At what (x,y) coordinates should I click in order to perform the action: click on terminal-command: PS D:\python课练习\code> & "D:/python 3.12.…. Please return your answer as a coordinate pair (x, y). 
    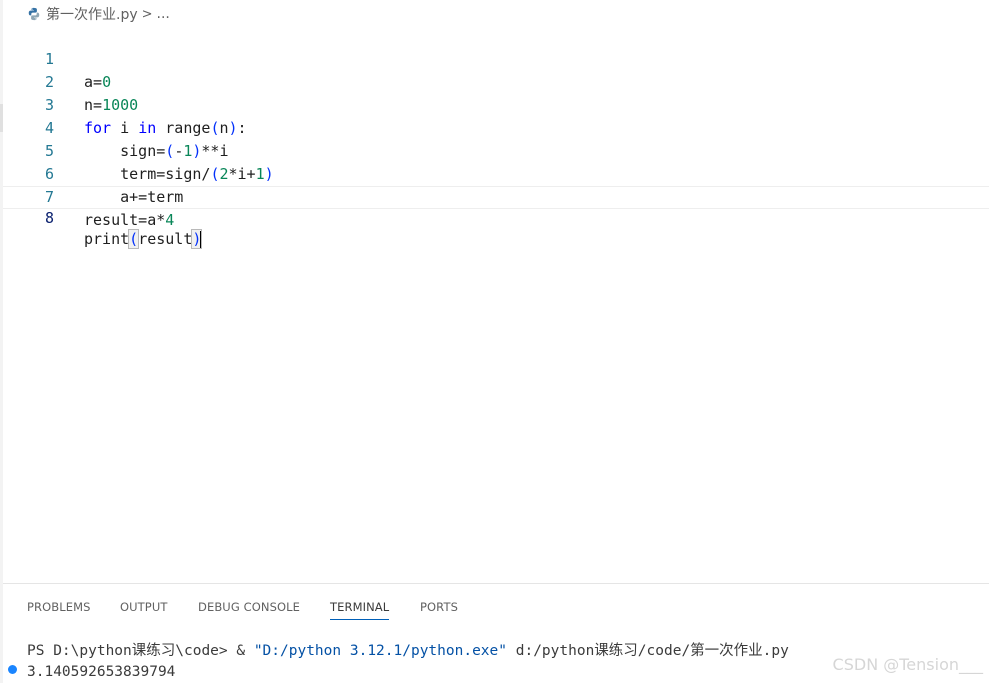
    Looking at the image, I should click on (408, 651).